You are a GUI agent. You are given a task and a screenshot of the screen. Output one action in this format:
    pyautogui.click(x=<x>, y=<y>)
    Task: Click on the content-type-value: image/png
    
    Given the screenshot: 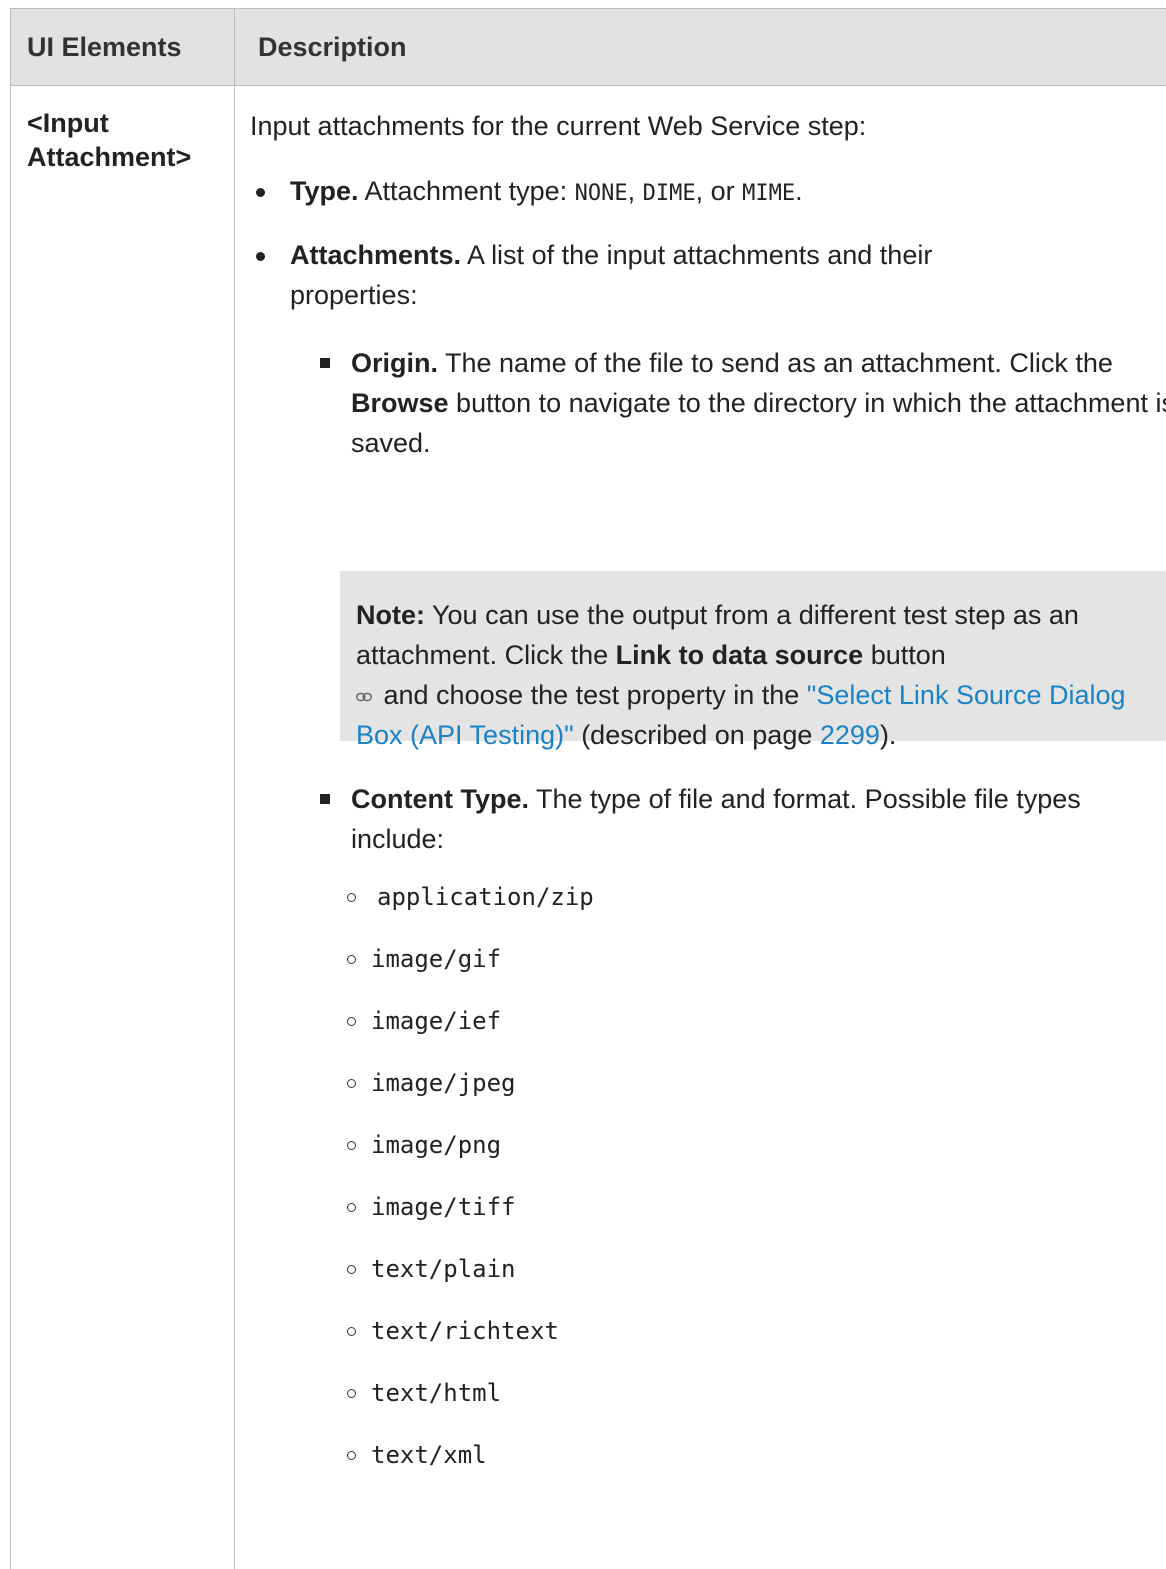 What is the action you would take?
    pyautogui.click(x=436, y=1145)
    